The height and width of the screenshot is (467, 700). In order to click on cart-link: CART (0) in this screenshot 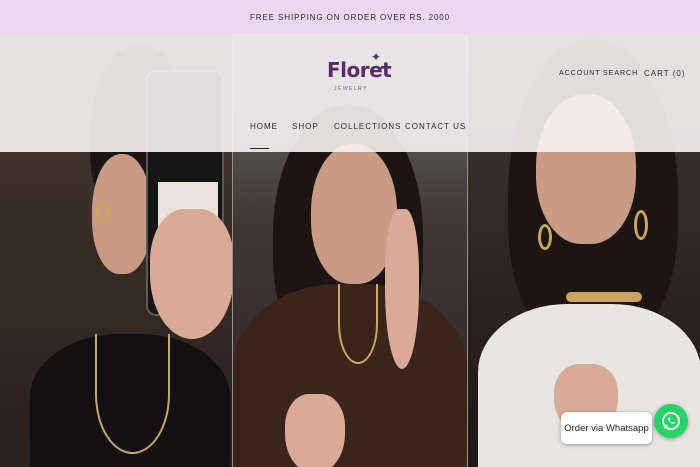, I will do `click(665, 73)`.